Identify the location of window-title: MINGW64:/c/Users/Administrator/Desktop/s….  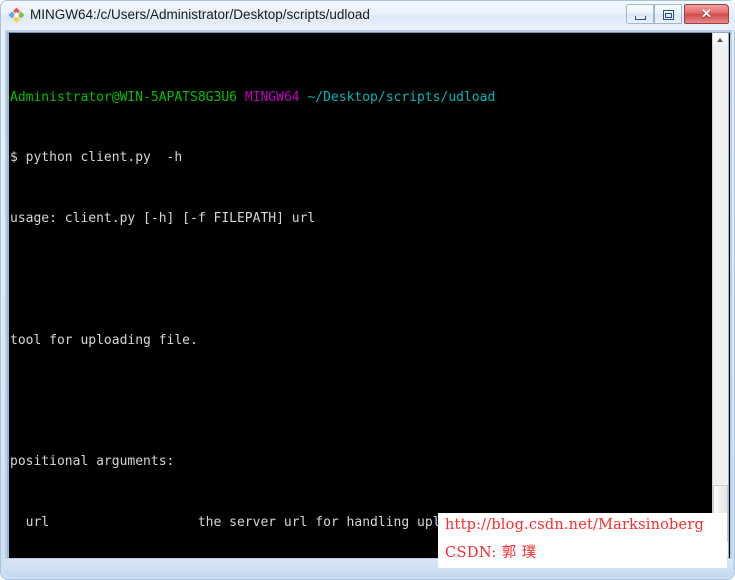
(200, 14).